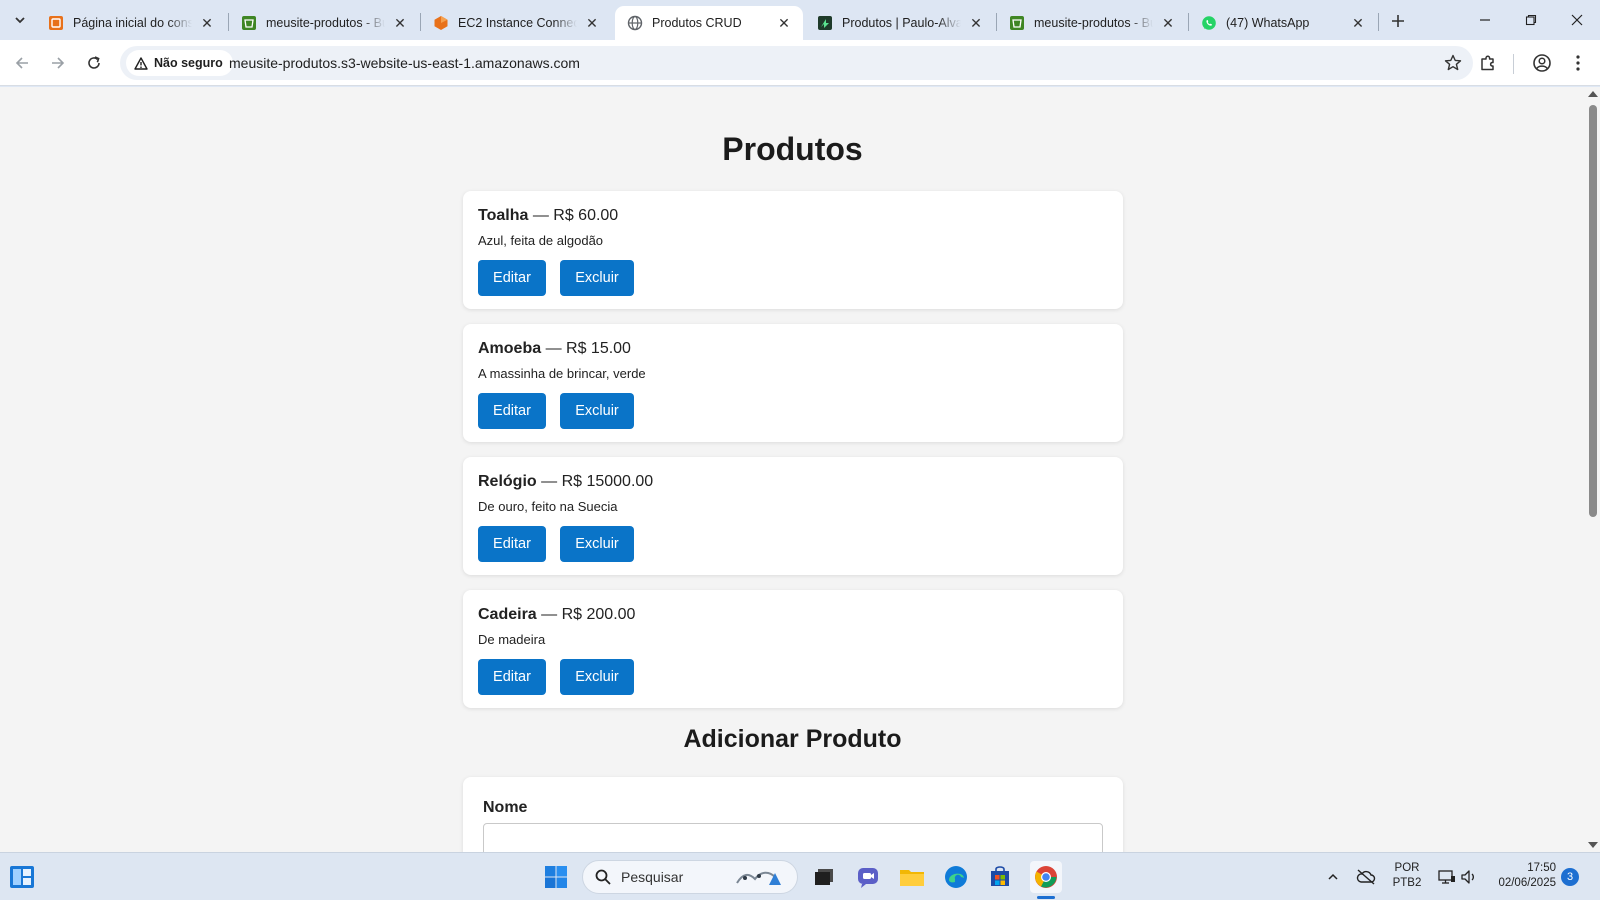  I want to click on puzzle-icon, so click(1487, 63).